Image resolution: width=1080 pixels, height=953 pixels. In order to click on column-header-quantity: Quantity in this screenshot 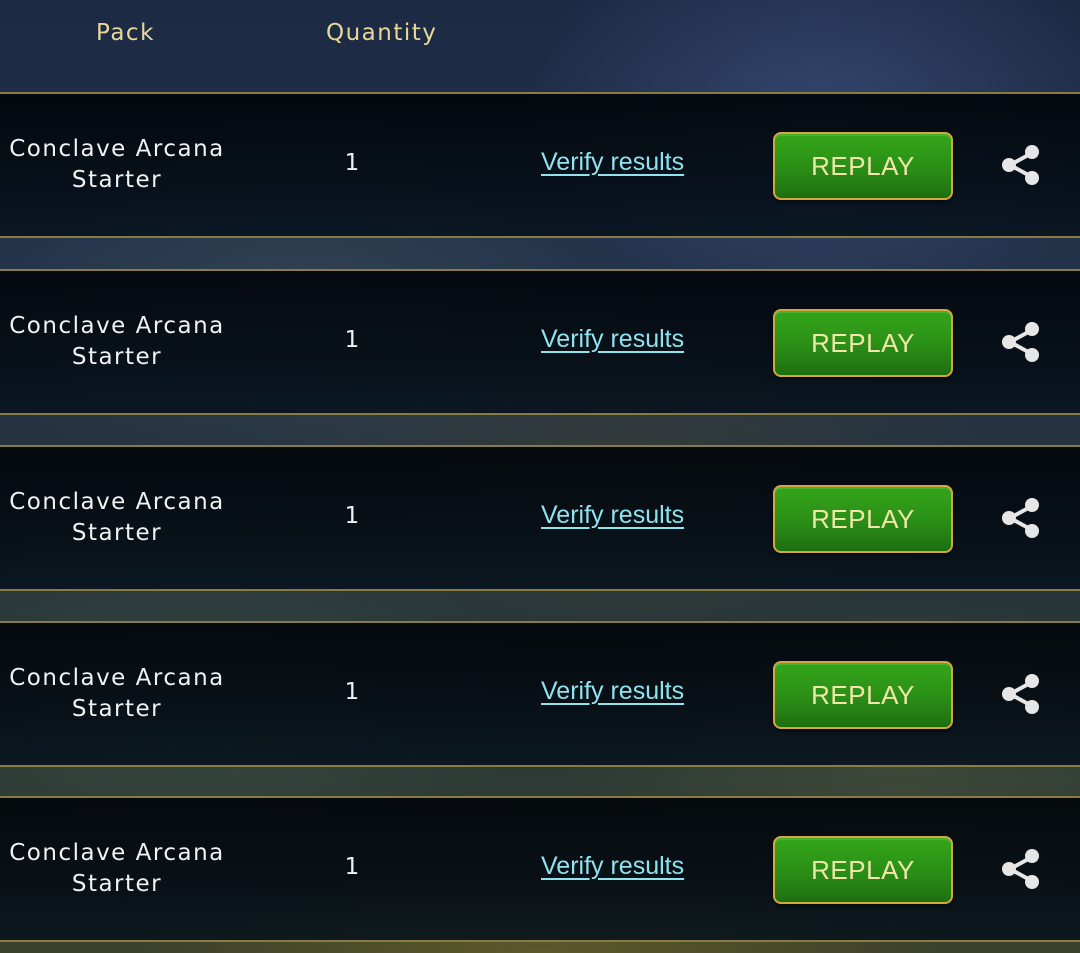, I will do `click(382, 33)`.